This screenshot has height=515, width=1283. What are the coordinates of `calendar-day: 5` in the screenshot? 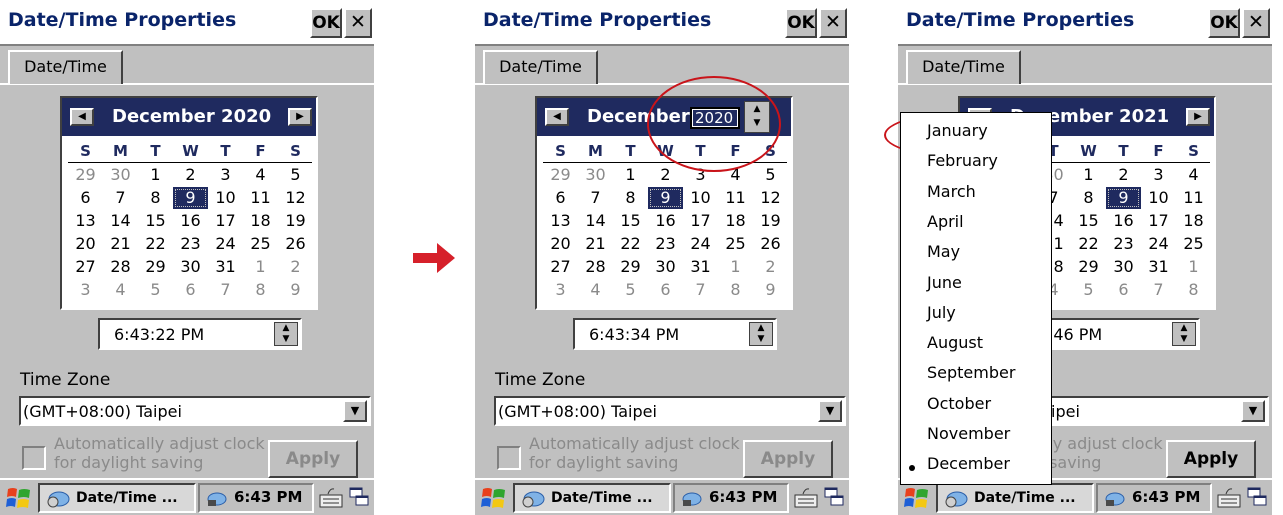 It's located at (295, 175).